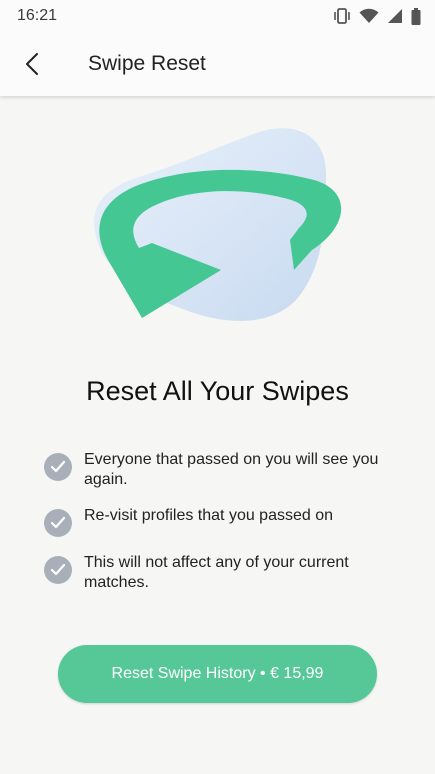  I want to click on app-bar: Swipe Reset, so click(217, 64).